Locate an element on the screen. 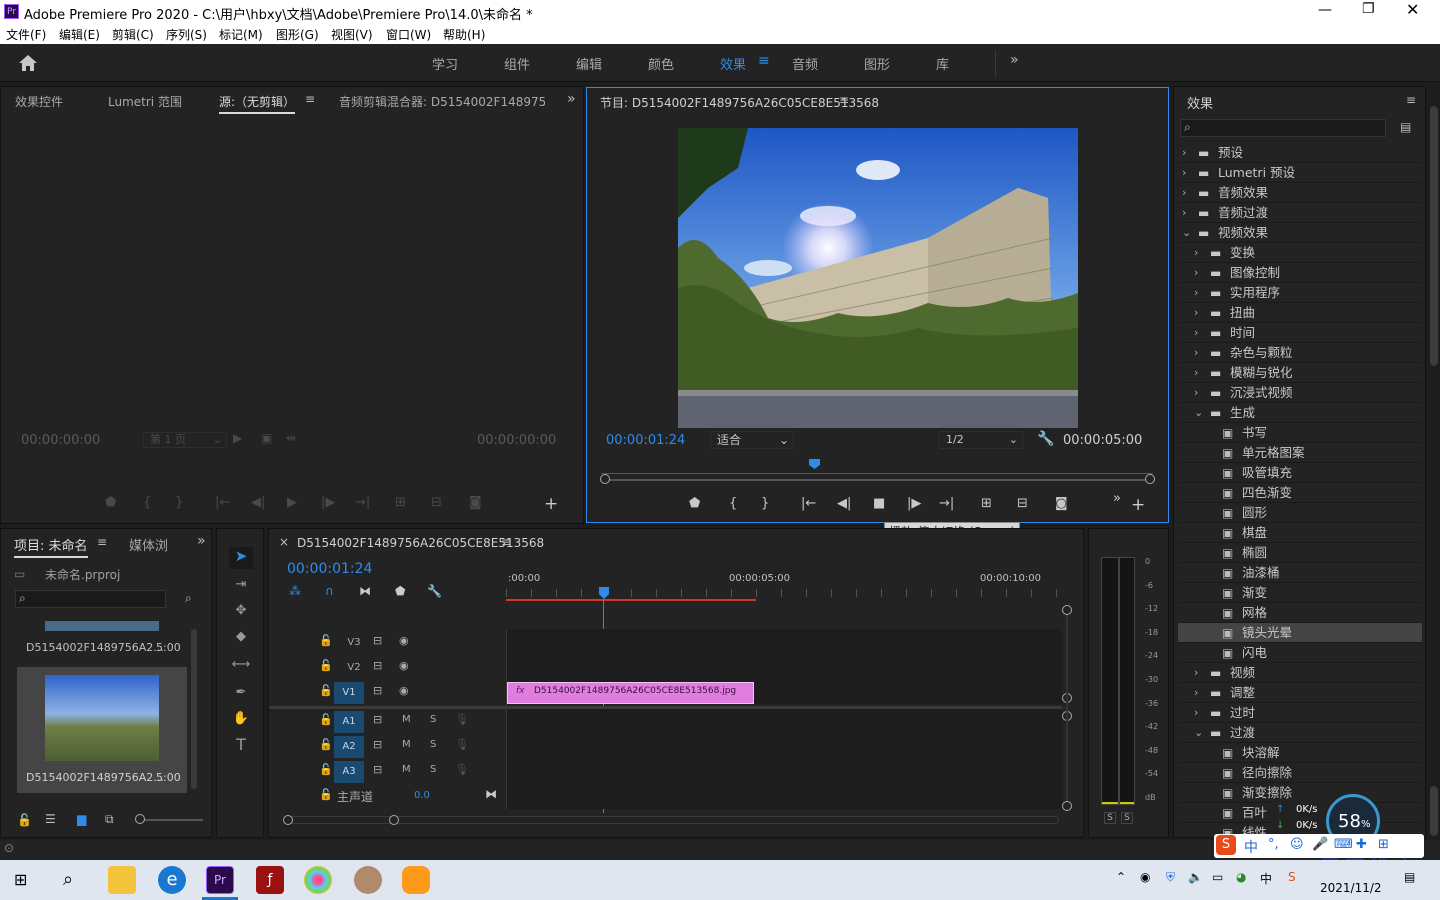 The image size is (1440, 900). step-forward-icon: |▶ is located at coordinates (914, 503).